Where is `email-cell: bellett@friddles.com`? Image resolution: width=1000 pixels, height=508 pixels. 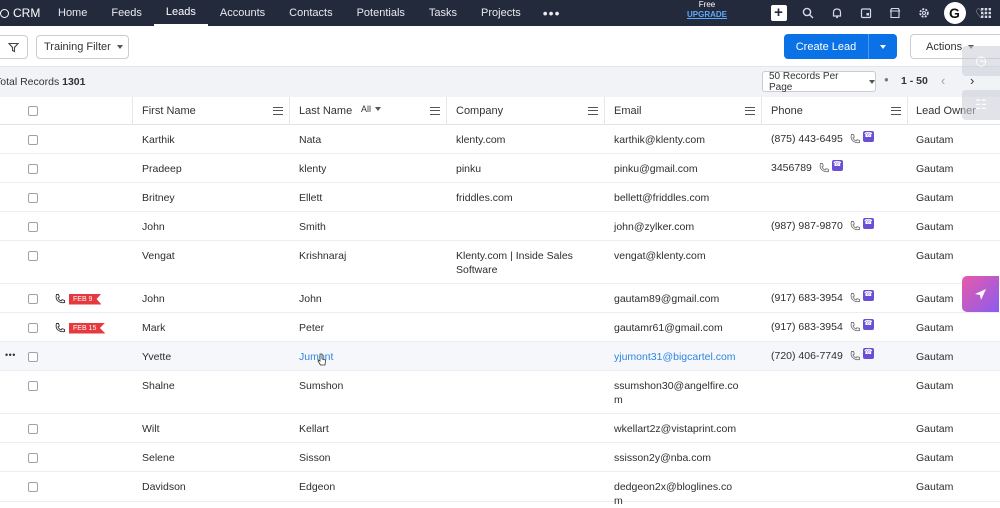 email-cell: bellett@friddles.com is located at coordinates (684, 198).